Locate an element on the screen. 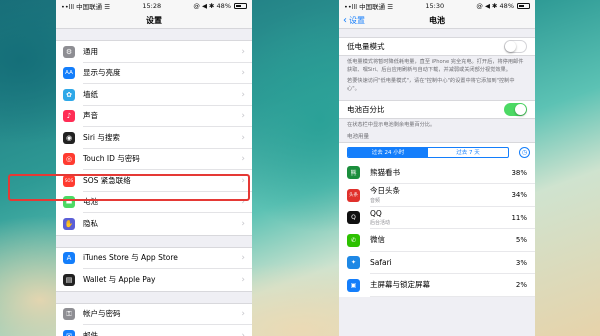 Image resolution: width=600 pixels, height=336 pixels. app-usage-row: ✆ 微信 5% is located at coordinates (437, 240).